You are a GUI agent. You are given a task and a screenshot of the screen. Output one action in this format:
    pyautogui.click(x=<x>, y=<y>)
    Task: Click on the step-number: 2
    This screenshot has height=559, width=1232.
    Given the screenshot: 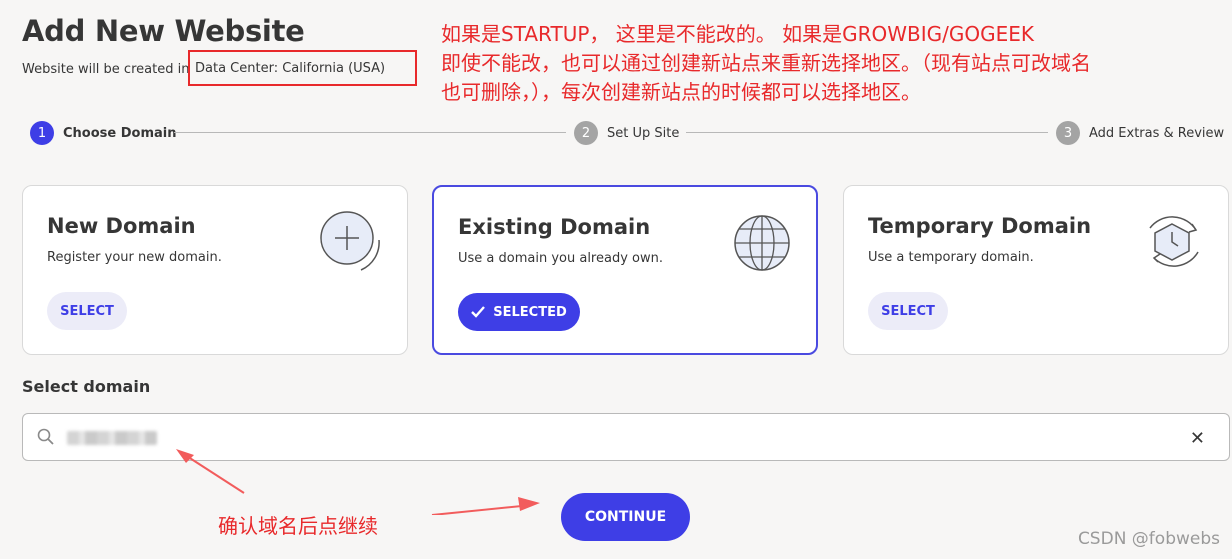 What is the action you would take?
    pyautogui.click(x=586, y=133)
    